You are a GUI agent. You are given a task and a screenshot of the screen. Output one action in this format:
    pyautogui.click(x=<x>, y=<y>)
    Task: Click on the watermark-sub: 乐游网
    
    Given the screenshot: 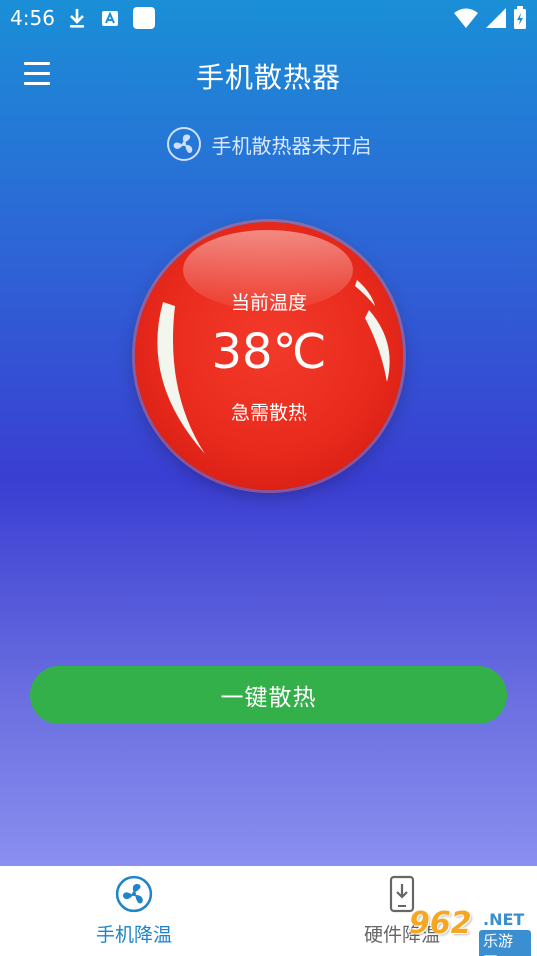 What is the action you would take?
    pyautogui.click(x=505, y=943)
    